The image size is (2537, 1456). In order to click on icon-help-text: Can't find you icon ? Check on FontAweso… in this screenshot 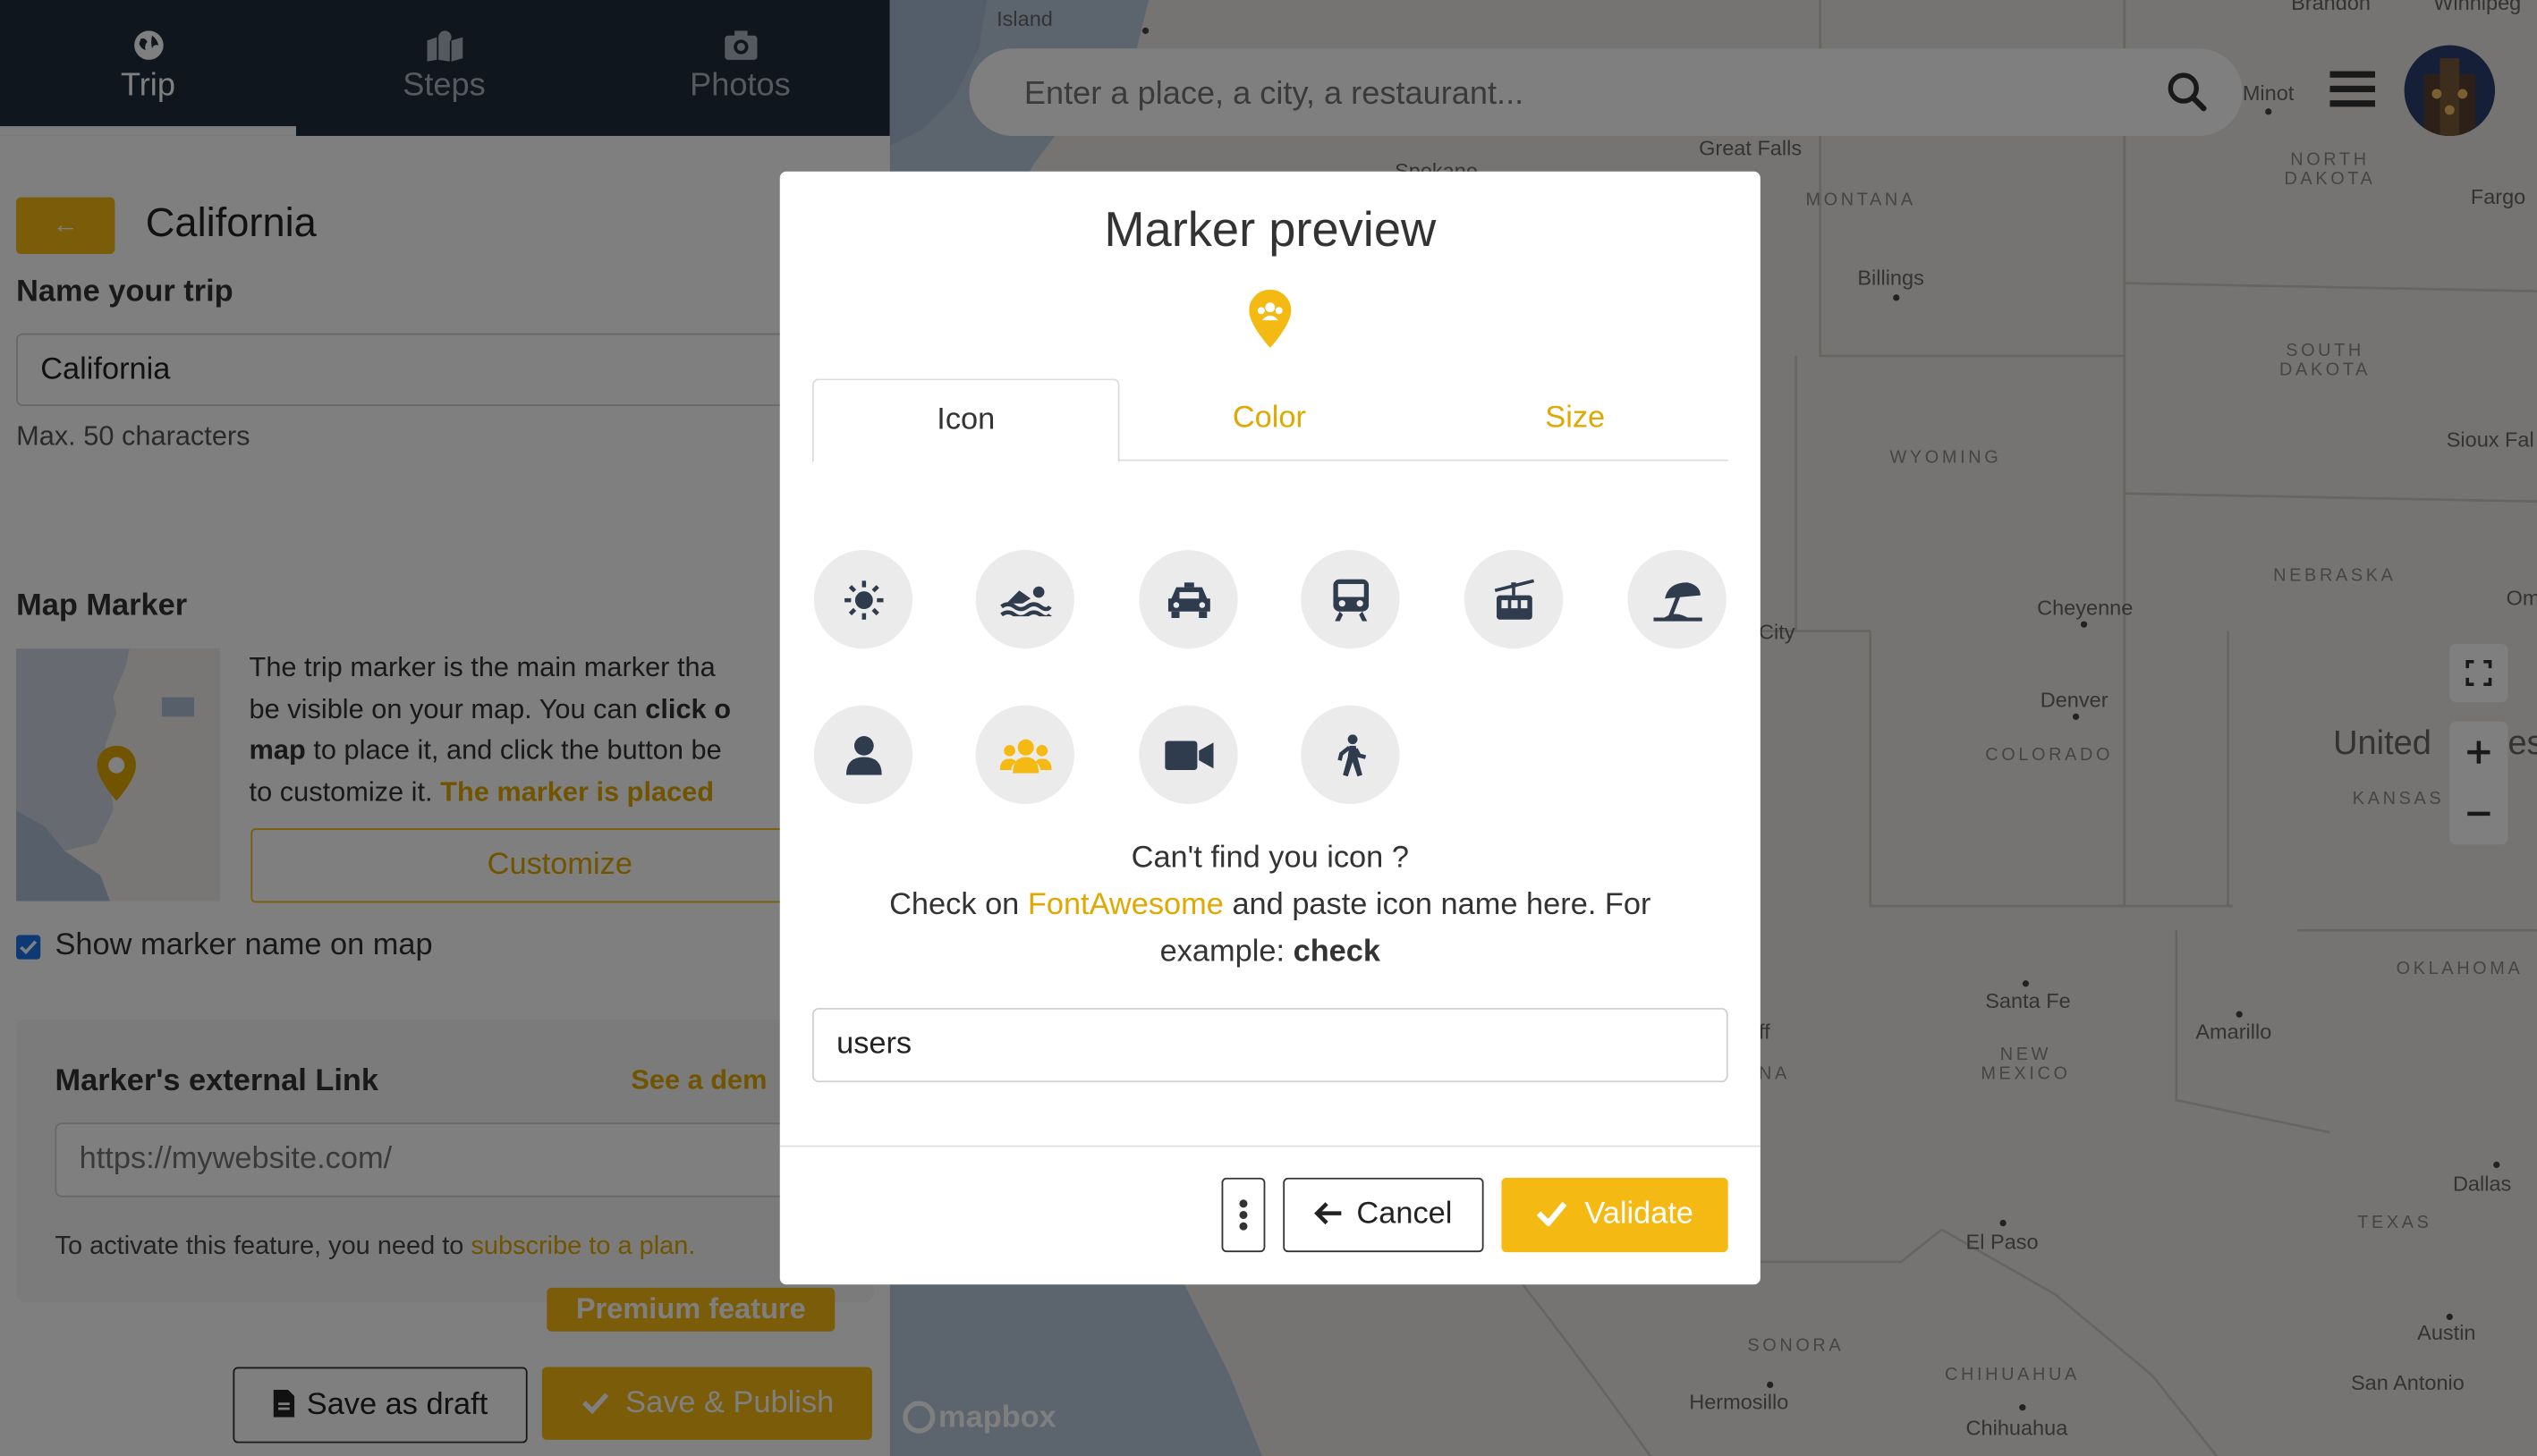, I will do `click(1270, 904)`.